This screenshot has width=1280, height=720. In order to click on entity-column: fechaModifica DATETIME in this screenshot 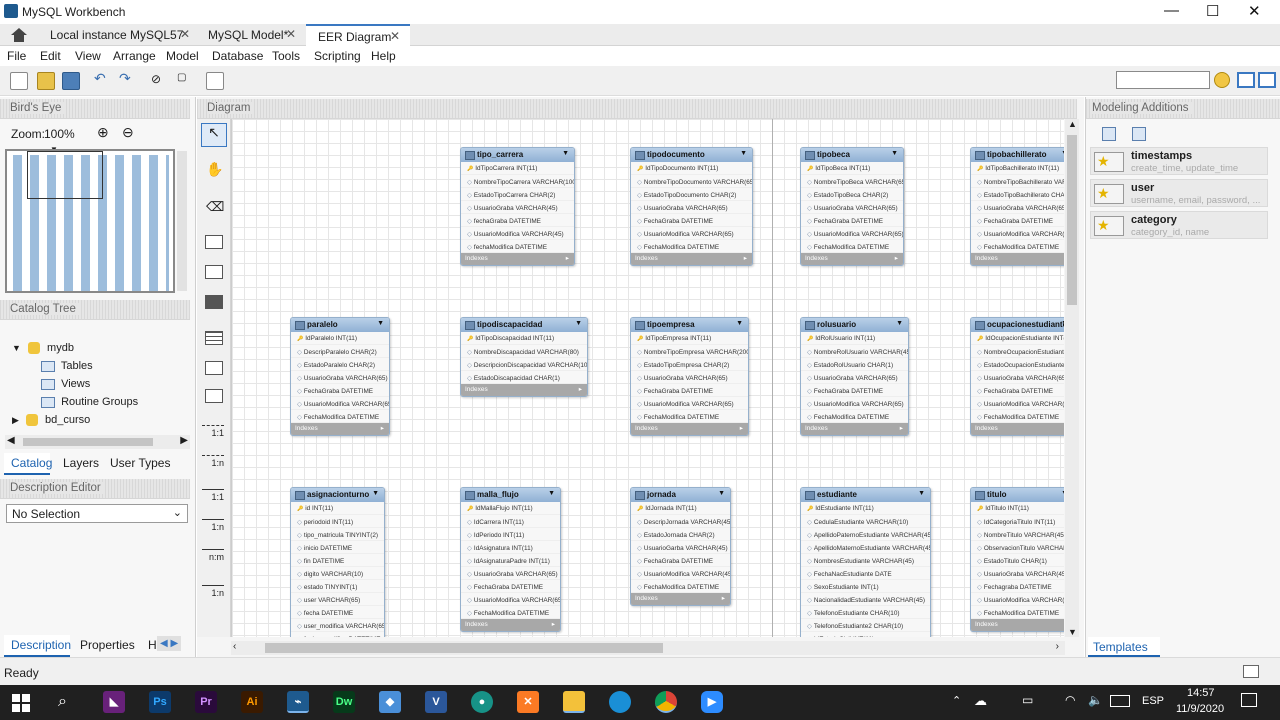, I will do `click(517, 246)`.